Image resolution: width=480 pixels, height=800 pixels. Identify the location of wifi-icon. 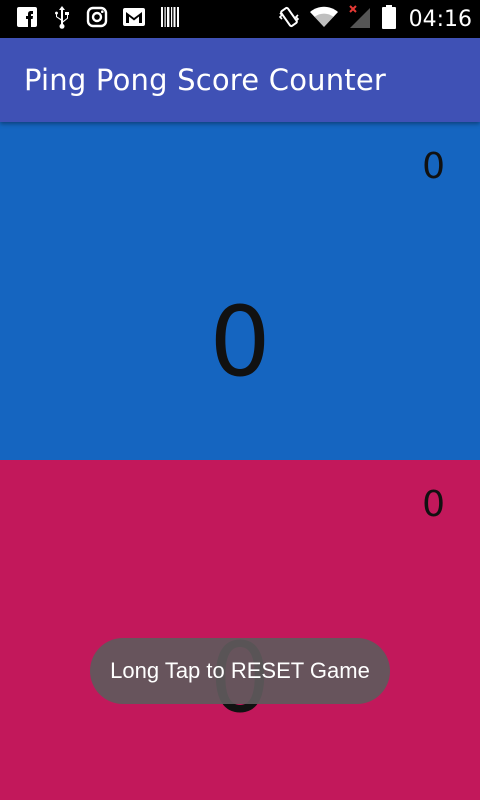
(324, 19).